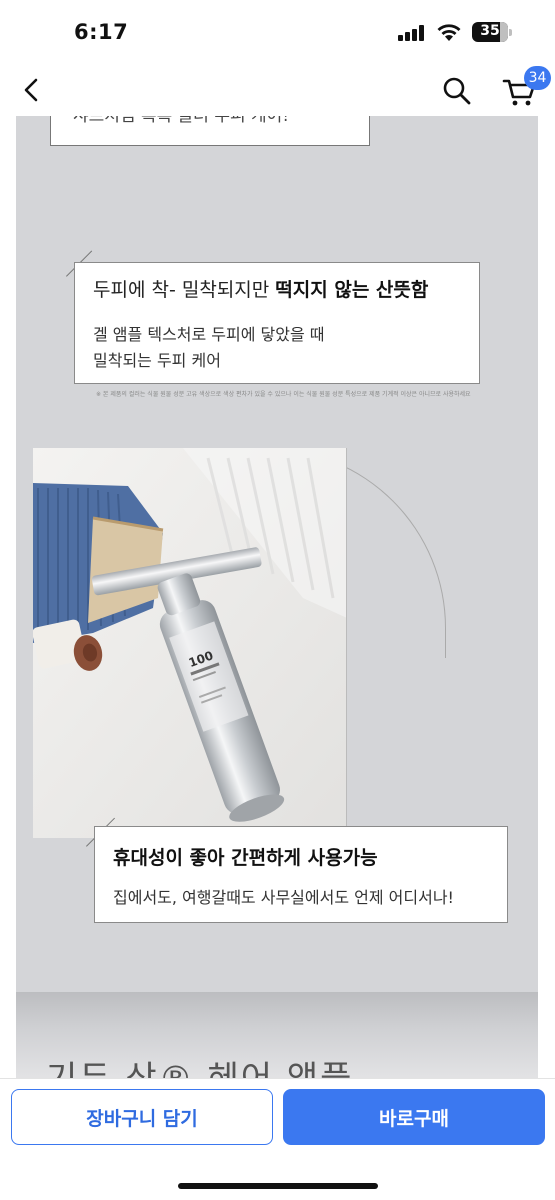 The image size is (555, 1200). Describe the element at coordinates (209, 334) in the screenshot. I see `feature-card-line: 겔 앰플 텍스처로 두피에 닿았을 때` at that location.